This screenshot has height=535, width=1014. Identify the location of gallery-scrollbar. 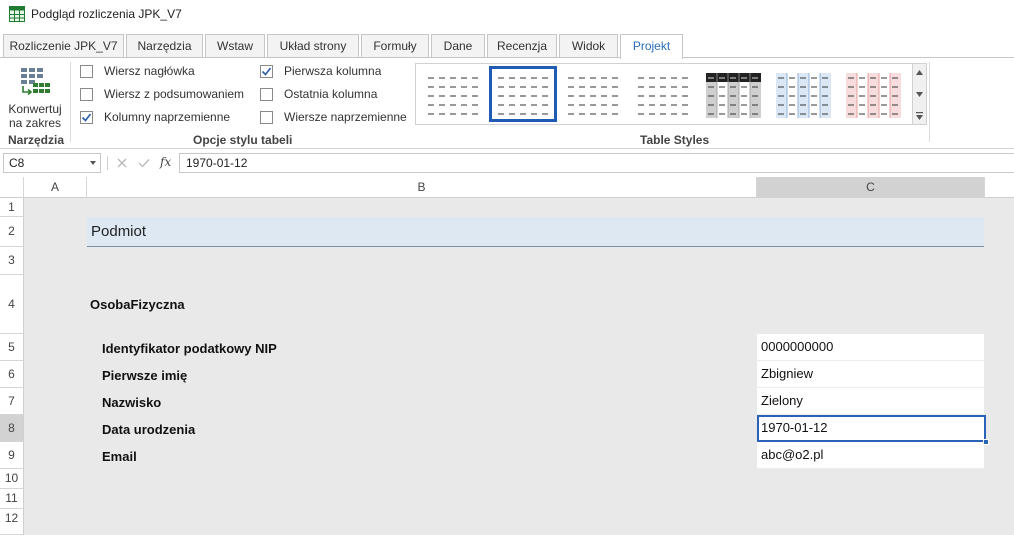
(920, 94).